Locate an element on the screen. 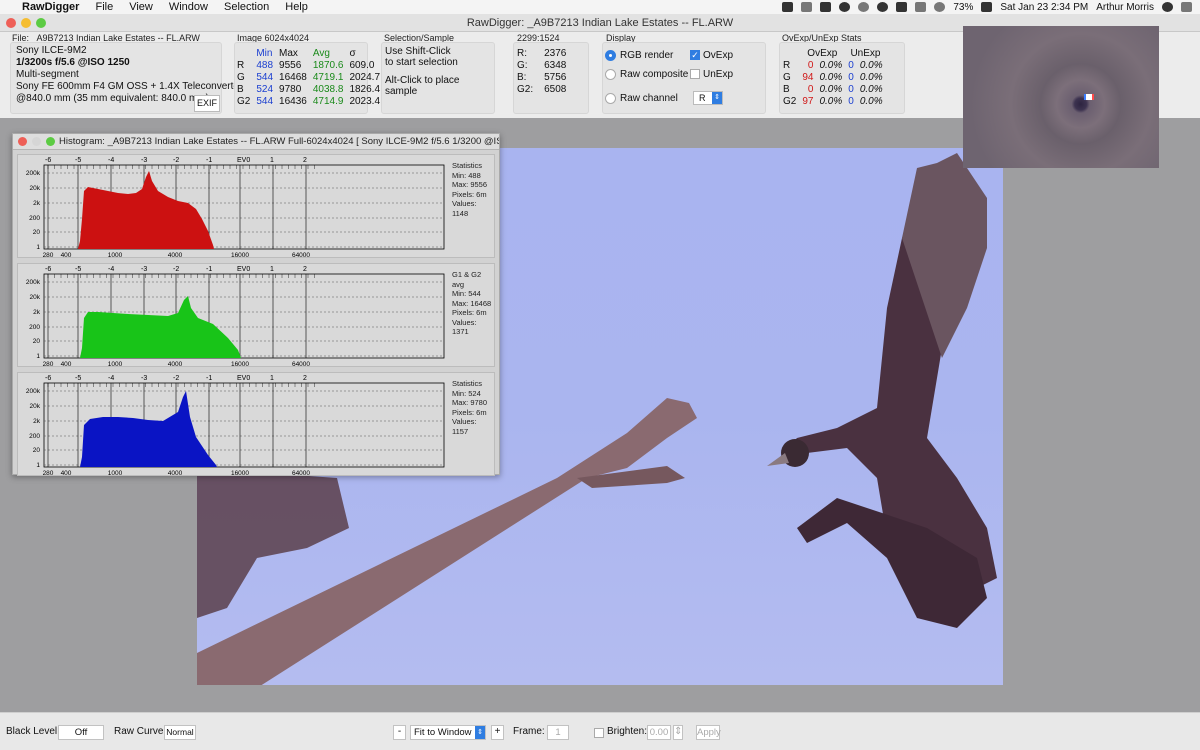 The height and width of the screenshot is (750, 1200). rgb-render-option: RGB render is located at coordinates (639, 55).